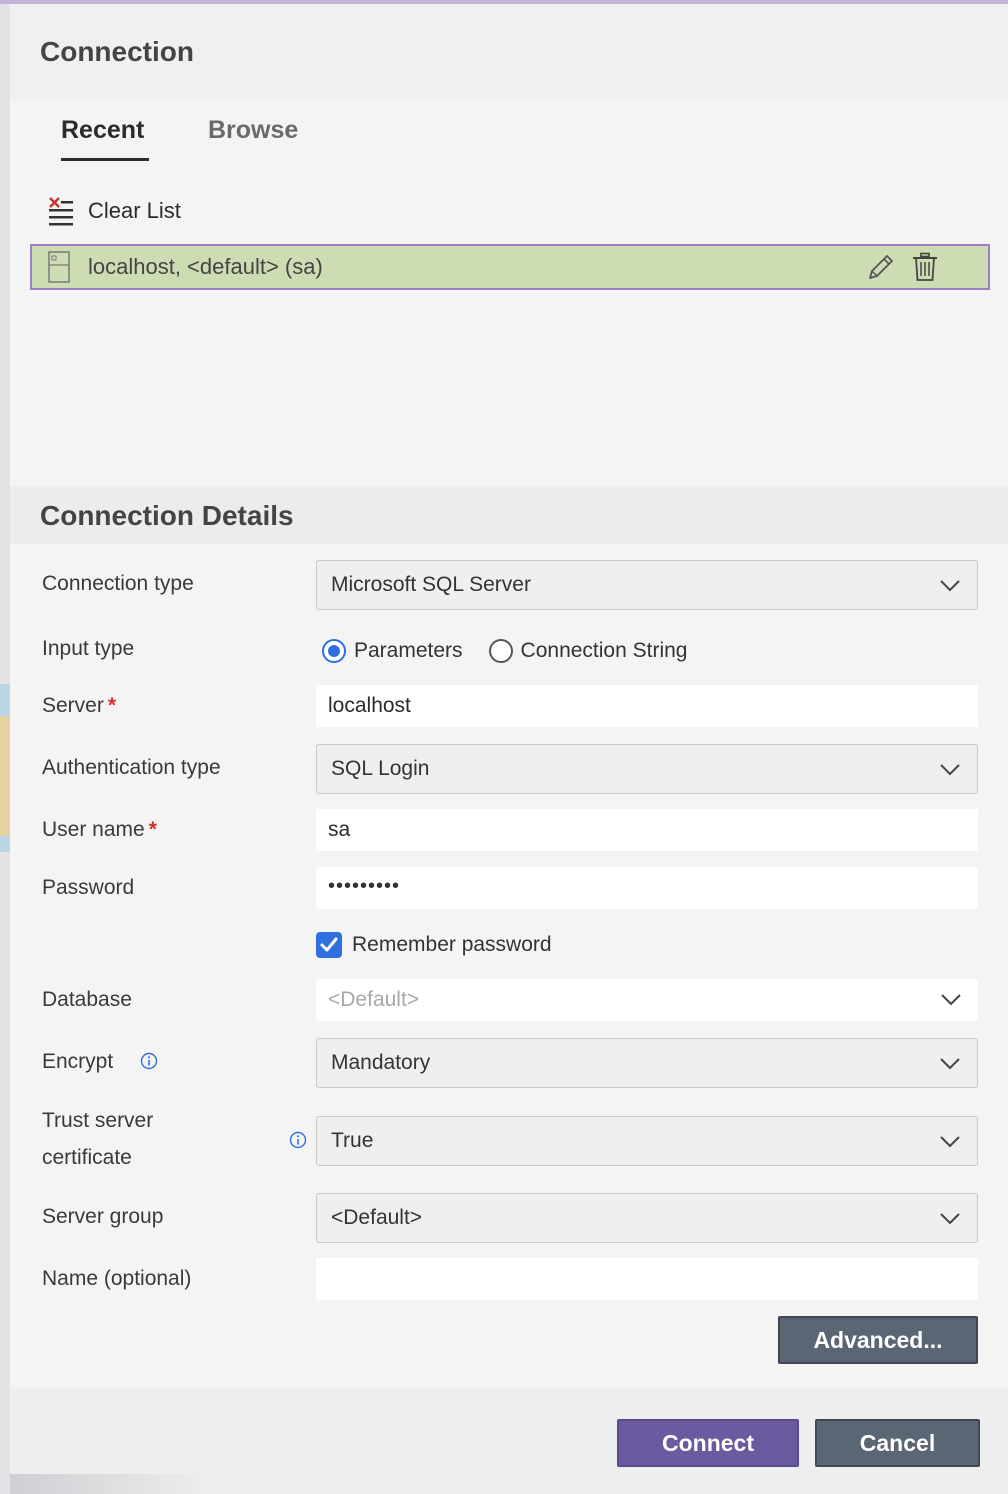 Image resolution: width=1008 pixels, height=1494 pixels. Describe the element at coordinates (374, 999) in the screenshot. I see `database-placeholder: <Default>` at that location.